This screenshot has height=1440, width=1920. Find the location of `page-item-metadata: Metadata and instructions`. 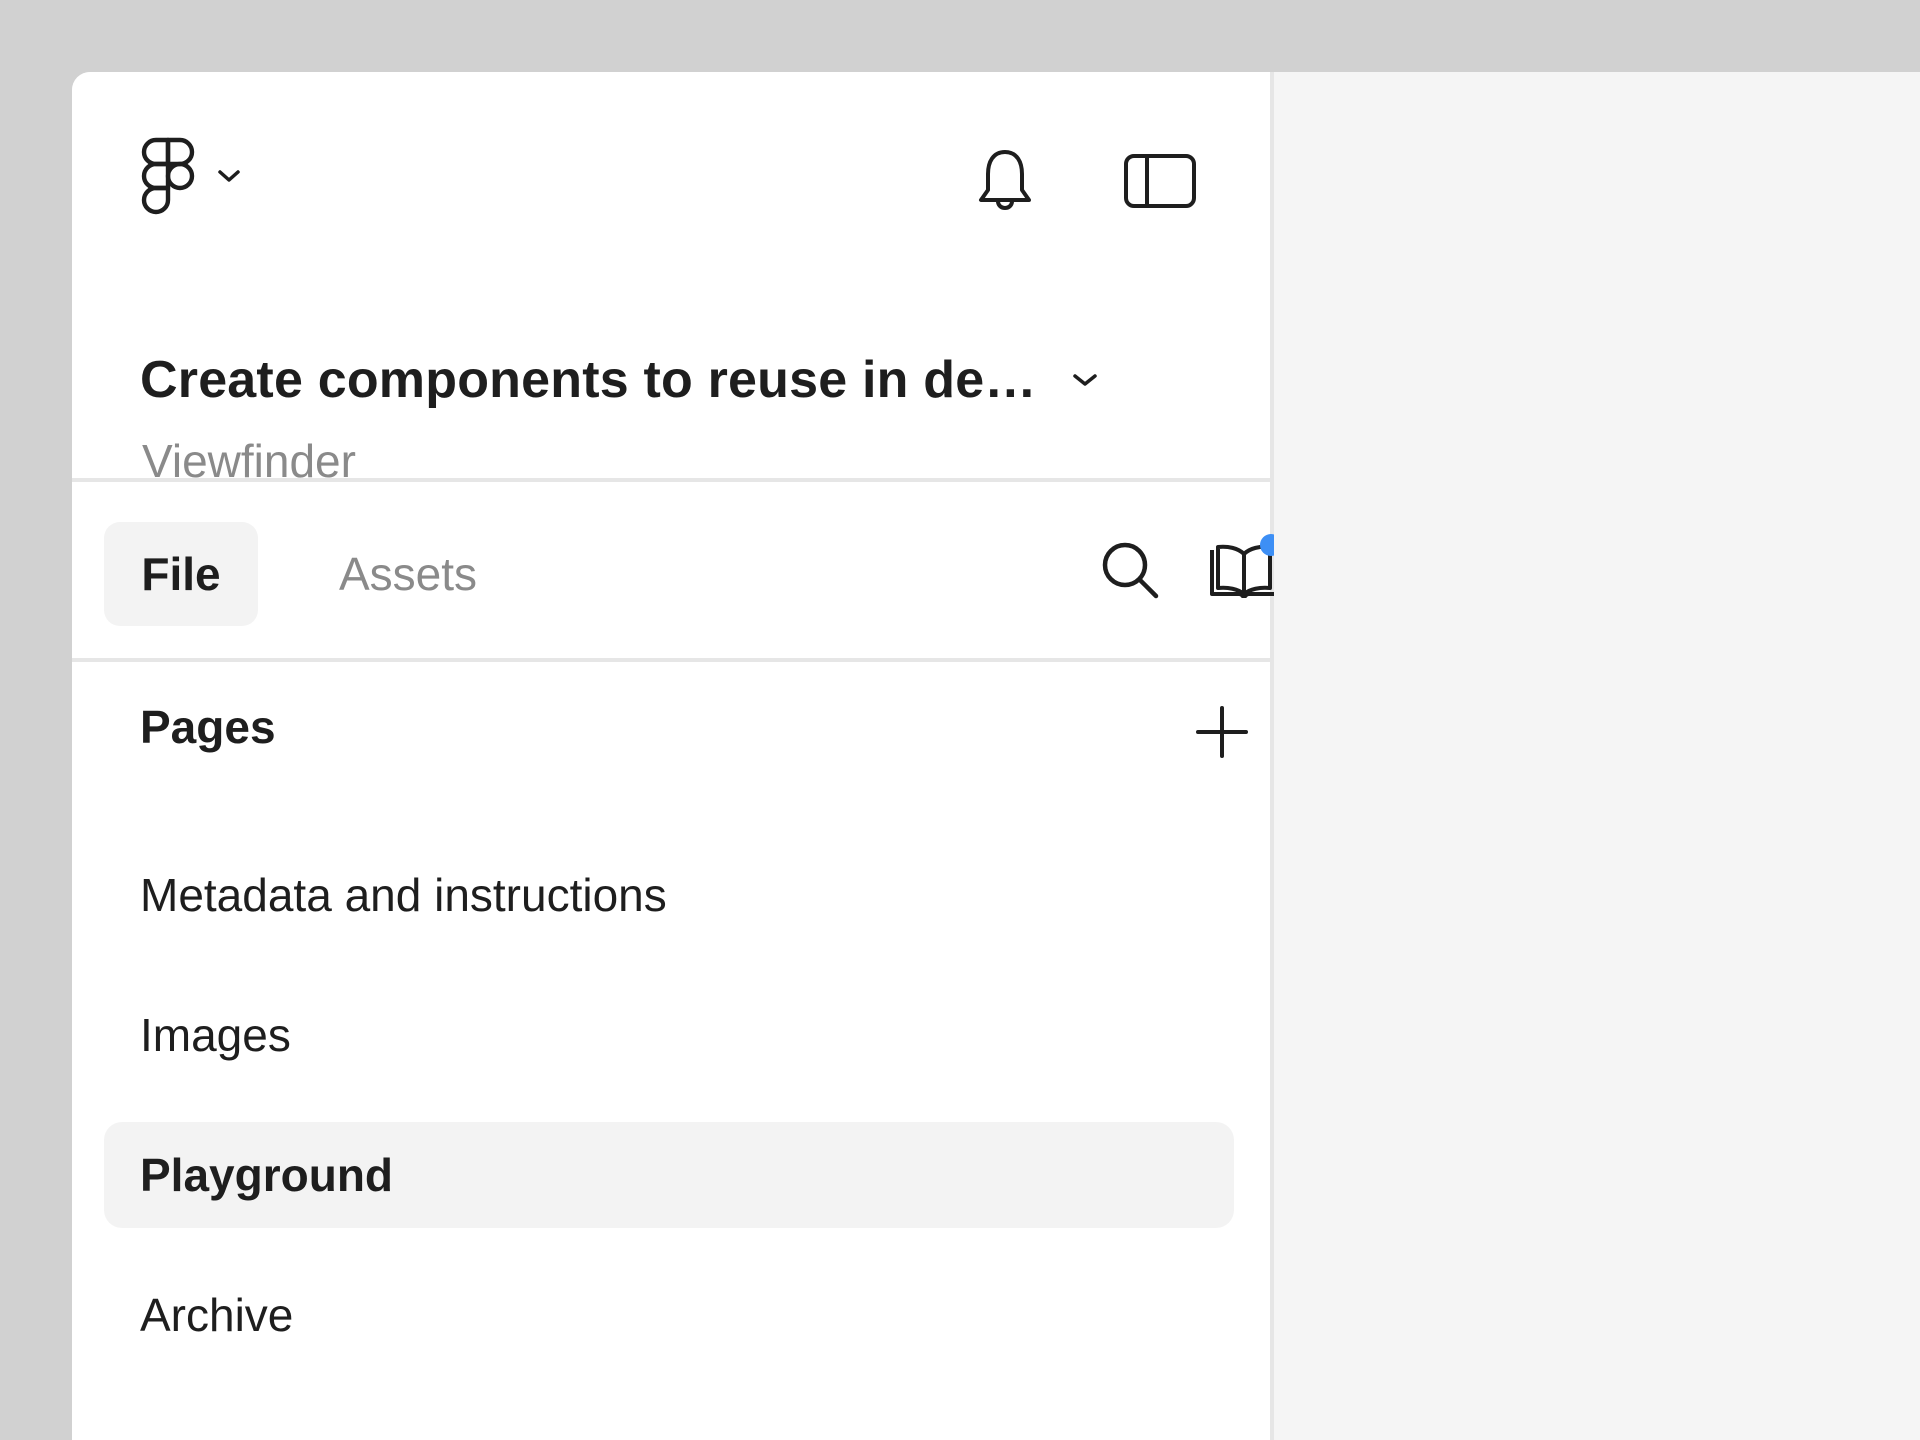

page-item-metadata: Metadata and instructions is located at coordinates (669, 895).